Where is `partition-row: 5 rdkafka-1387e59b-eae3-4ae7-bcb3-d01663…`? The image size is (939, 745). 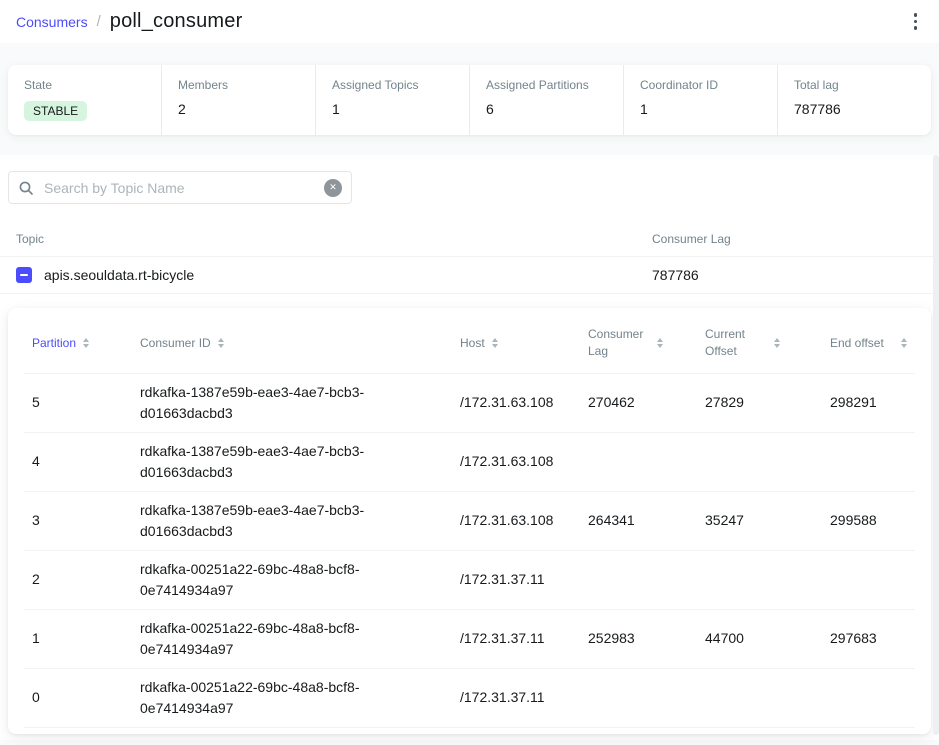
partition-row: 5 rdkafka-1387e59b-eae3-4ae7-bcb3-d01663… is located at coordinates (469, 403).